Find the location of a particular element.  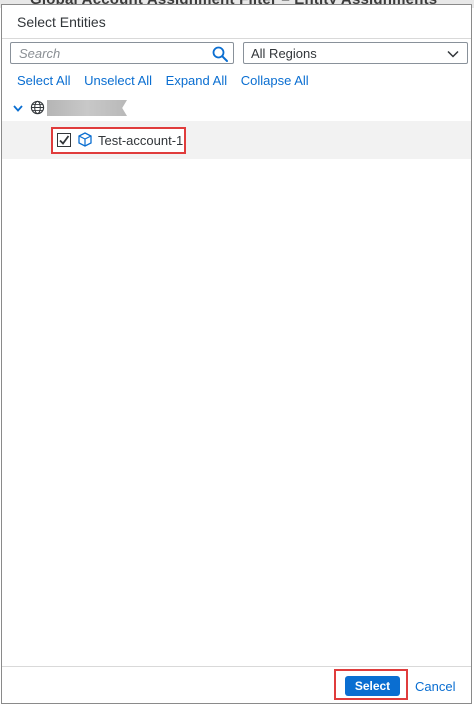

search-input is located at coordinates (110, 53).